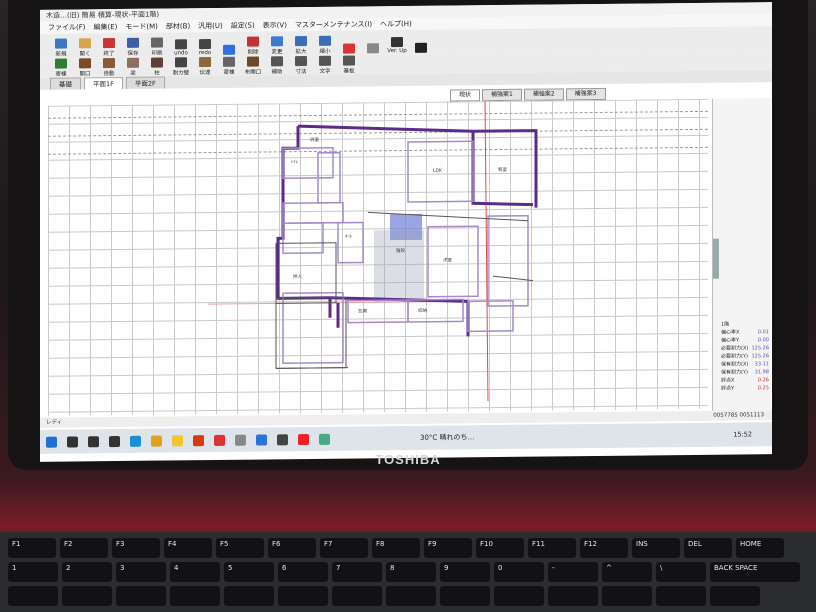 This screenshot has height=612, width=816. Describe the element at coordinates (181, 44) in the screenshot. I see `toolbar-button: undo` at that location.